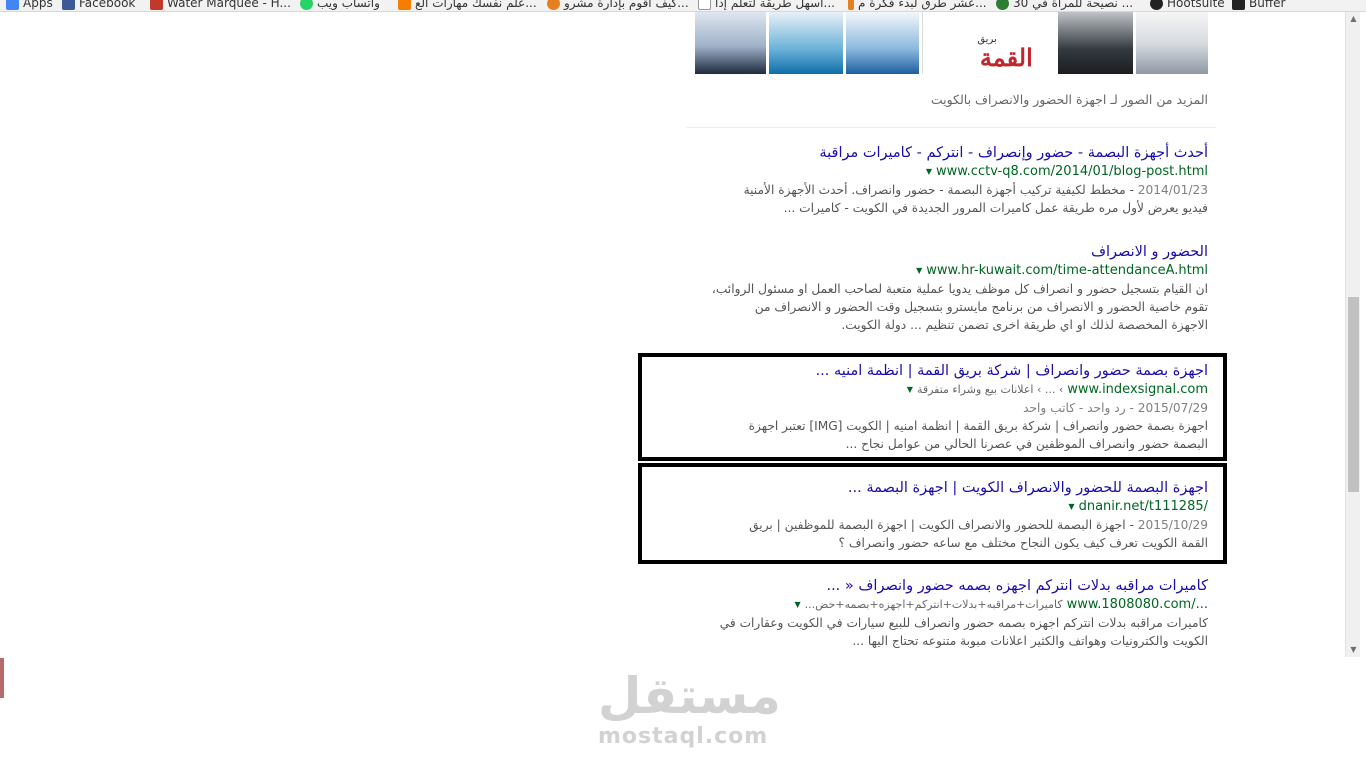 This screenshot has height=768, width=1366. What do you see at coordinates (924, 172) in the screenshot?
I see `result-url: www.cctv-q8.com/2014/01/blog-post.html ▼` at bounding box center [924, 172].